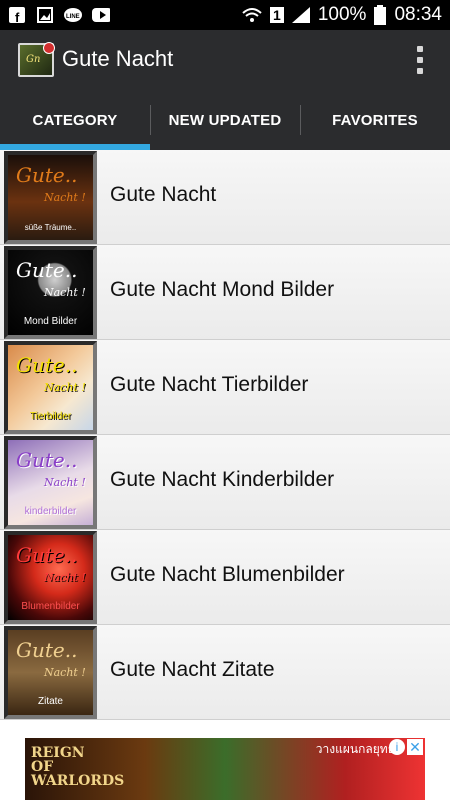  What do you see at coordinates (118, 58) in the screenshot?
I see `app-title: Gute Nacht` at bounding box center [118, 58].